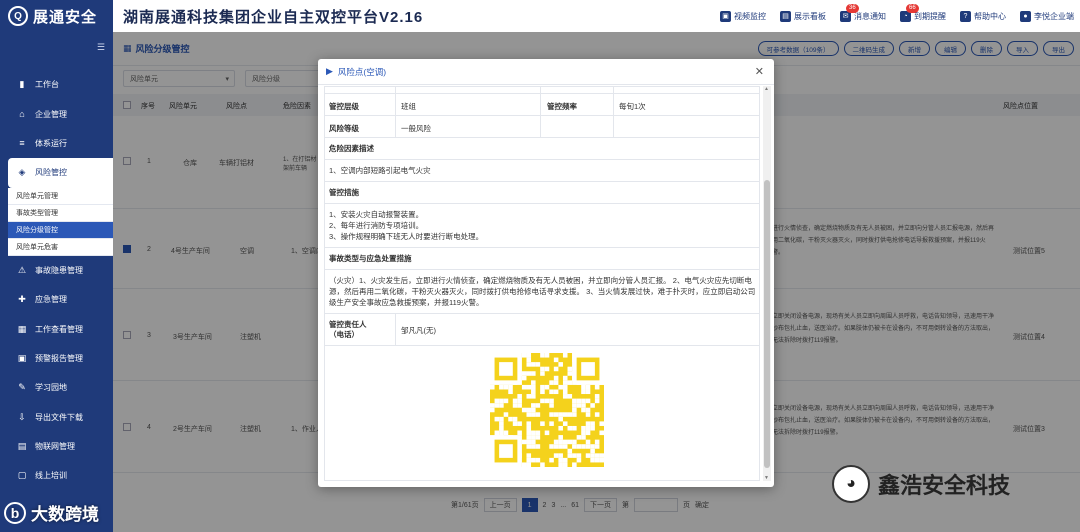 The height and width of the screenshot is (532, 1080). I want to click on sidebar-item-label: 工作台, so click(47, 85).